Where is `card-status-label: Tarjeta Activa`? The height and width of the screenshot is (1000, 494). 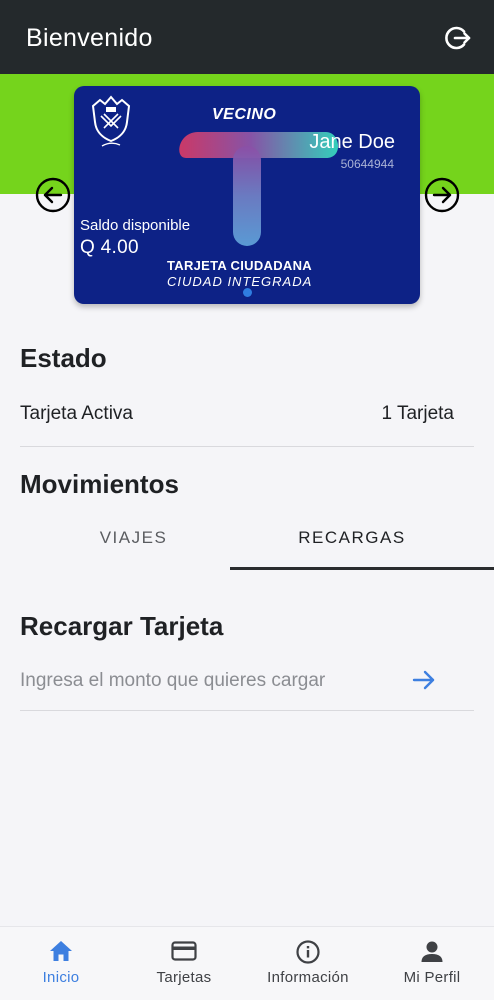 card-status-label: Tarjeta Activa is located at coordinates (76, 413).